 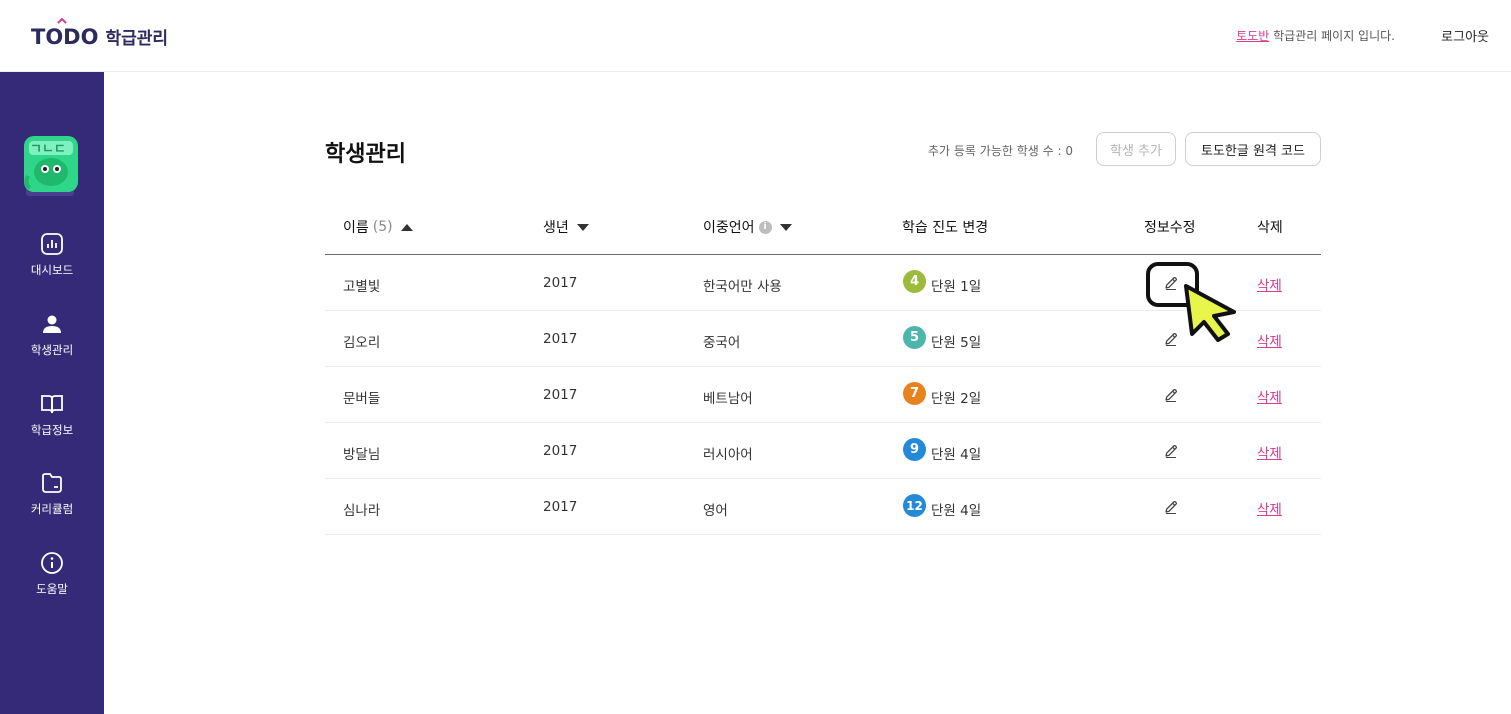 What do you see at coordinates (62, 21) in the screenshot?
I see `logo-hat-icon` at bounding box center [62, 21].